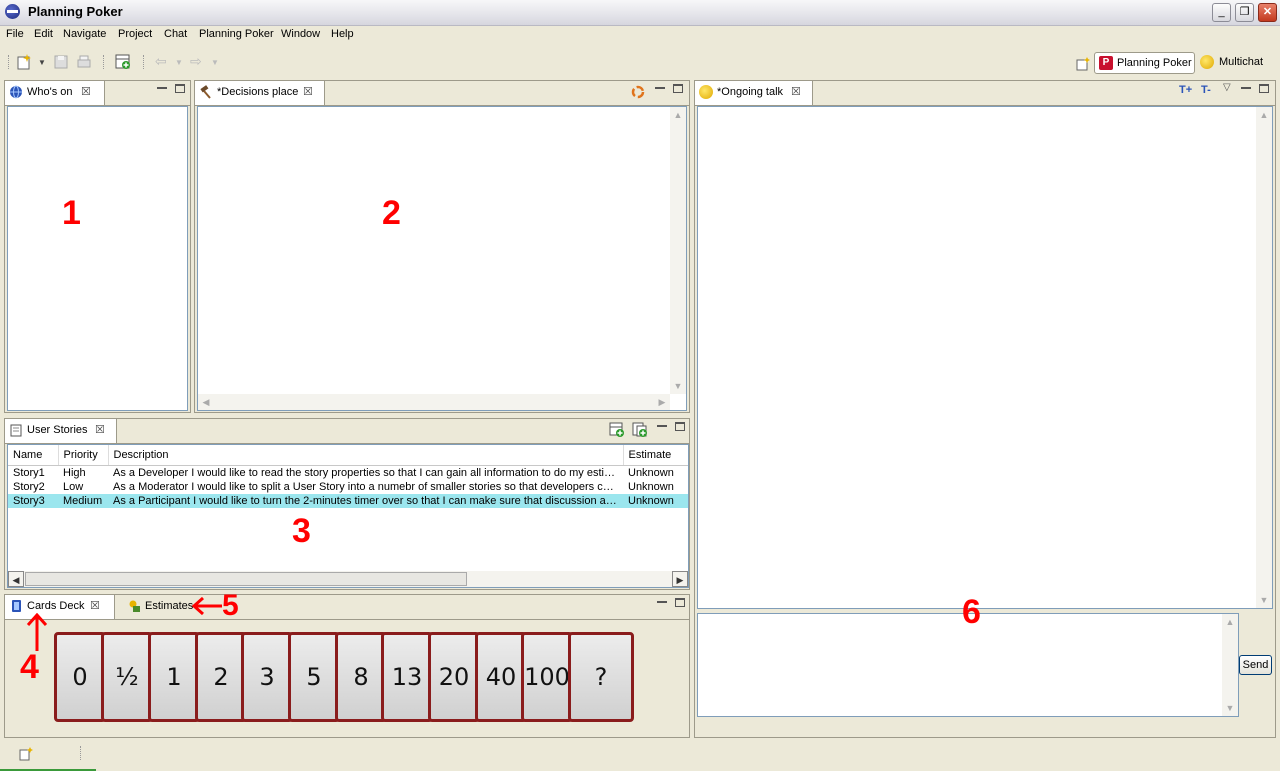  What do you see at coordinates (80, 677) in the screenshot?
I see `card-0: 0` at bounding box center [80, 677].